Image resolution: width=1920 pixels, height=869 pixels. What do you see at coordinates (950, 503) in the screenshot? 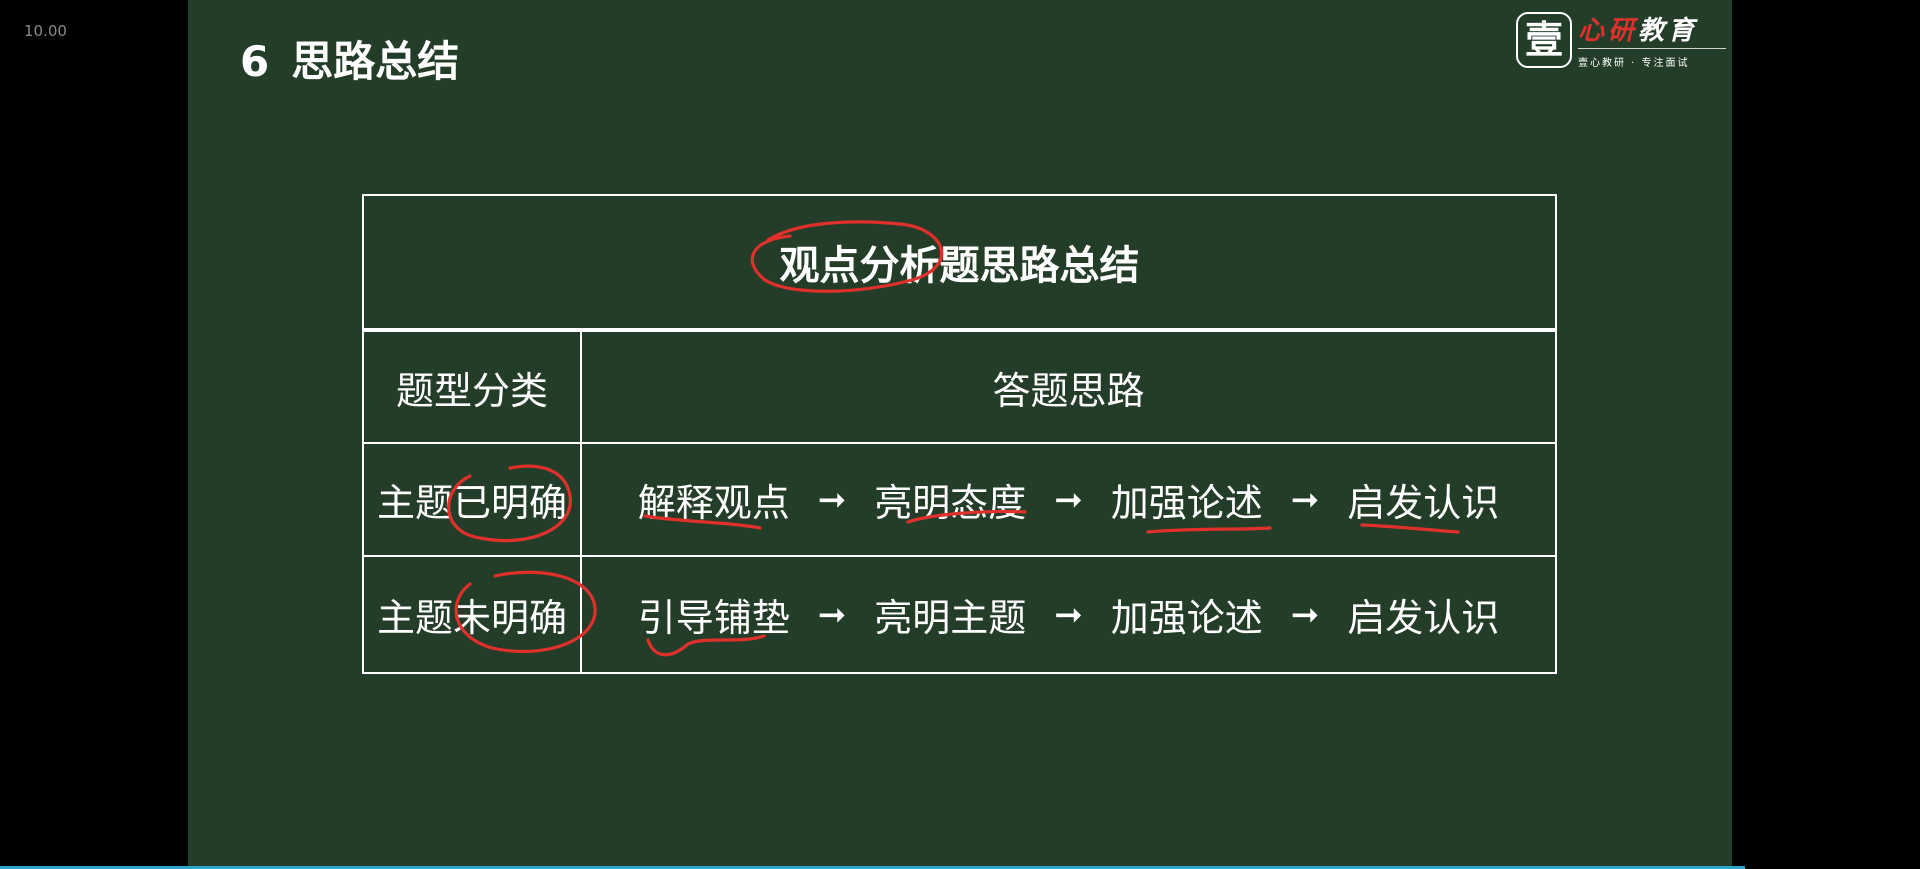
I see `step-2: 亮明态度` at bounding box center [950, 503].